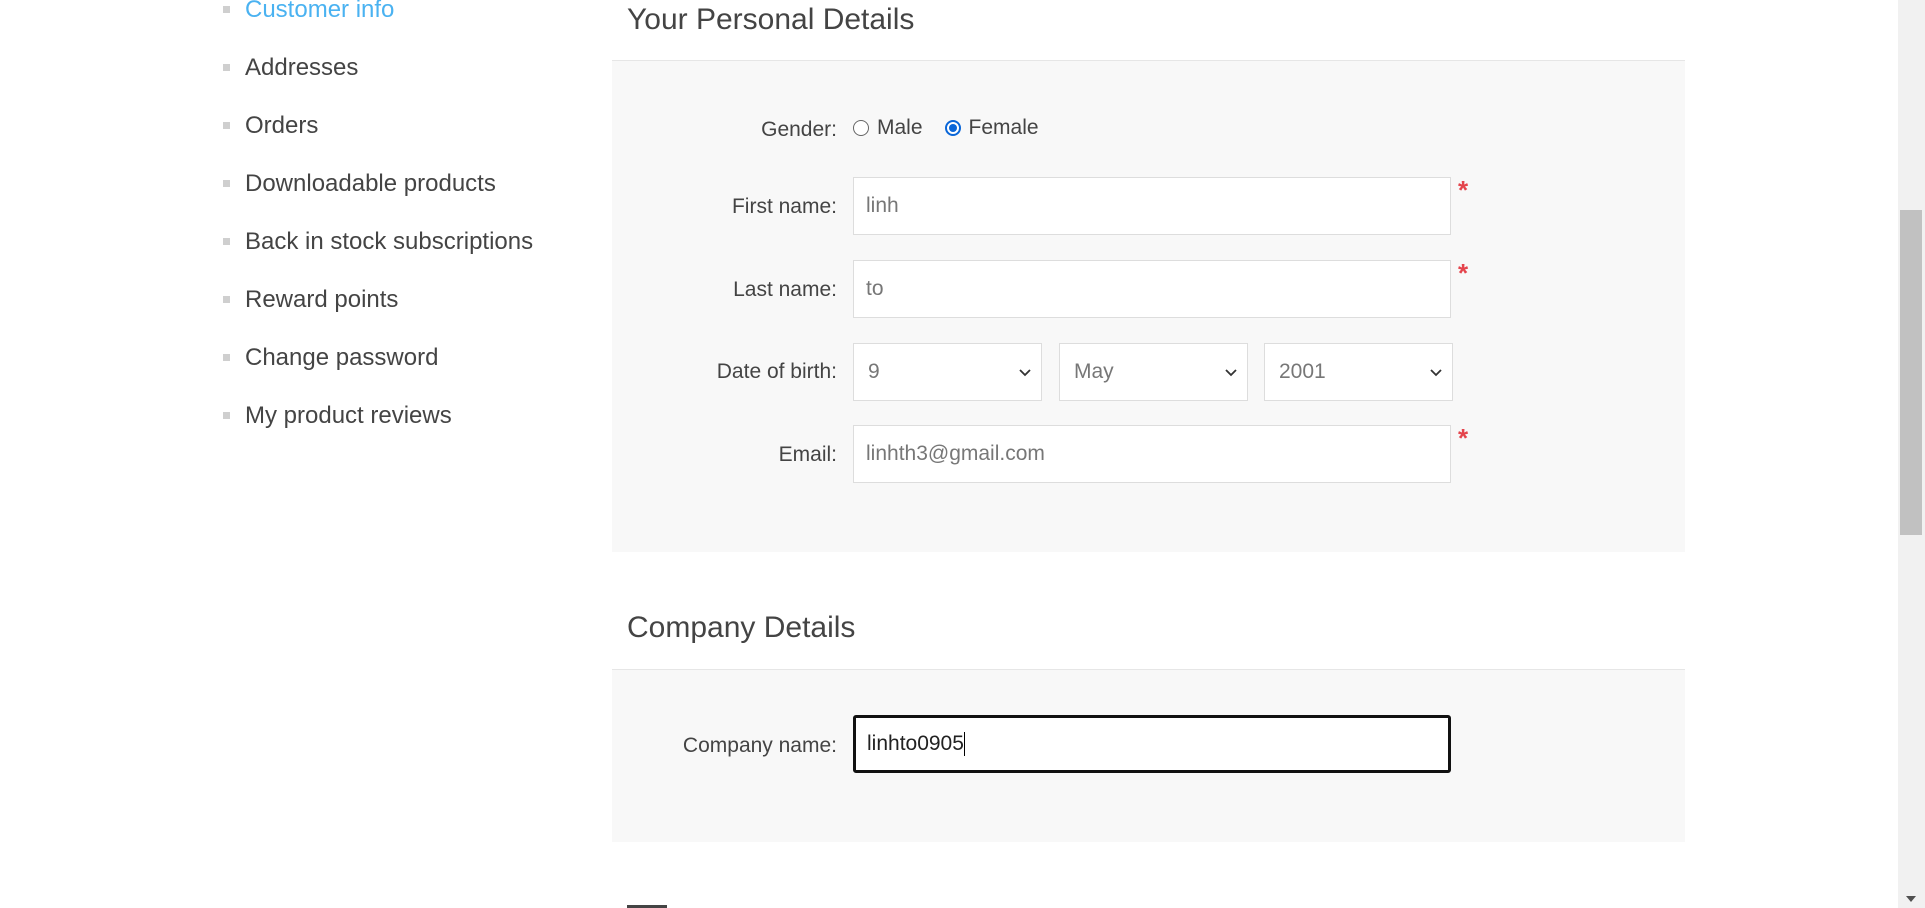 The image size is (1925, 908). I want to click on sidebar-item-customer-info: Customer info, so click(401, 24).